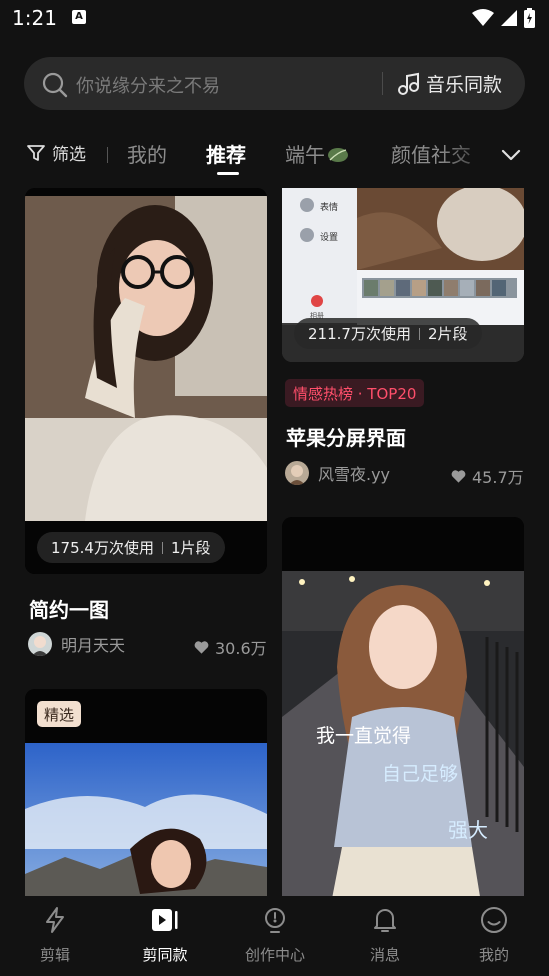 The width and height of the screenshot is (549, 976). What do you see at coordinates (107, 155) in the screenshot?
I see `tab-separator` at bounding box center [107, 155].